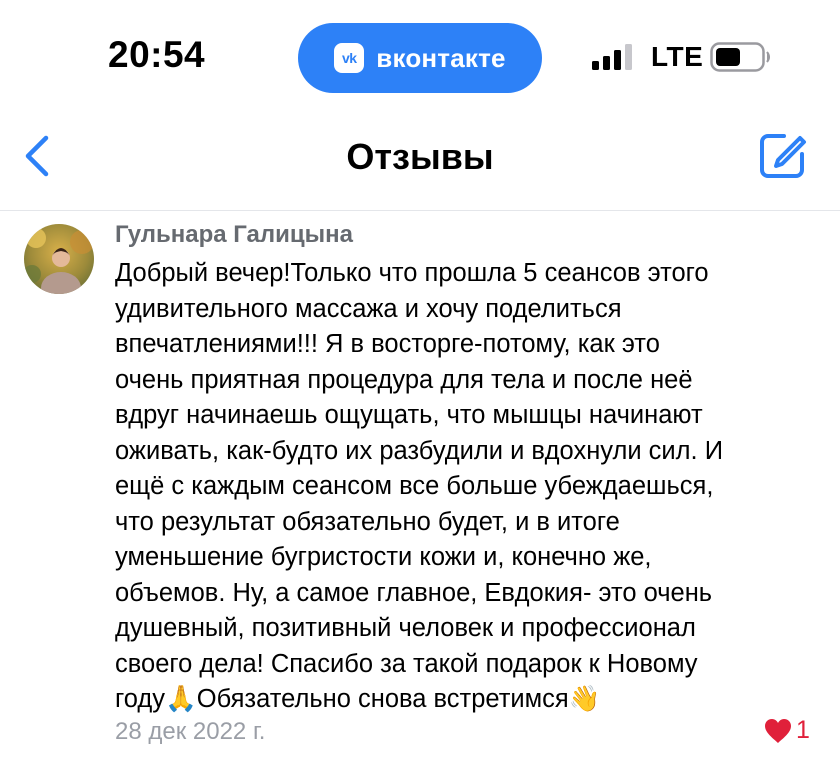 The height and width of the screenshot is (768, 840). What do you see at coordinates (190, 731) in the screenshot?
I see `review-date: 28 дек 2022 г.` at bounding box center [190, 731].